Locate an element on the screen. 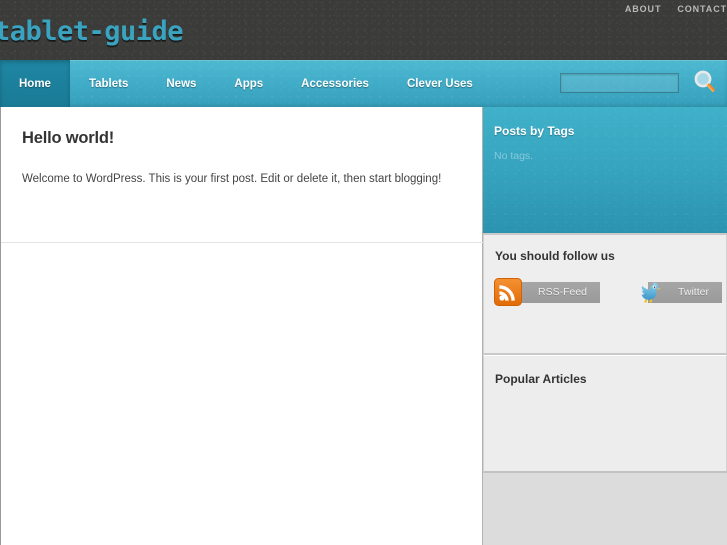  rss-icon is located at coordinates (508, 292).